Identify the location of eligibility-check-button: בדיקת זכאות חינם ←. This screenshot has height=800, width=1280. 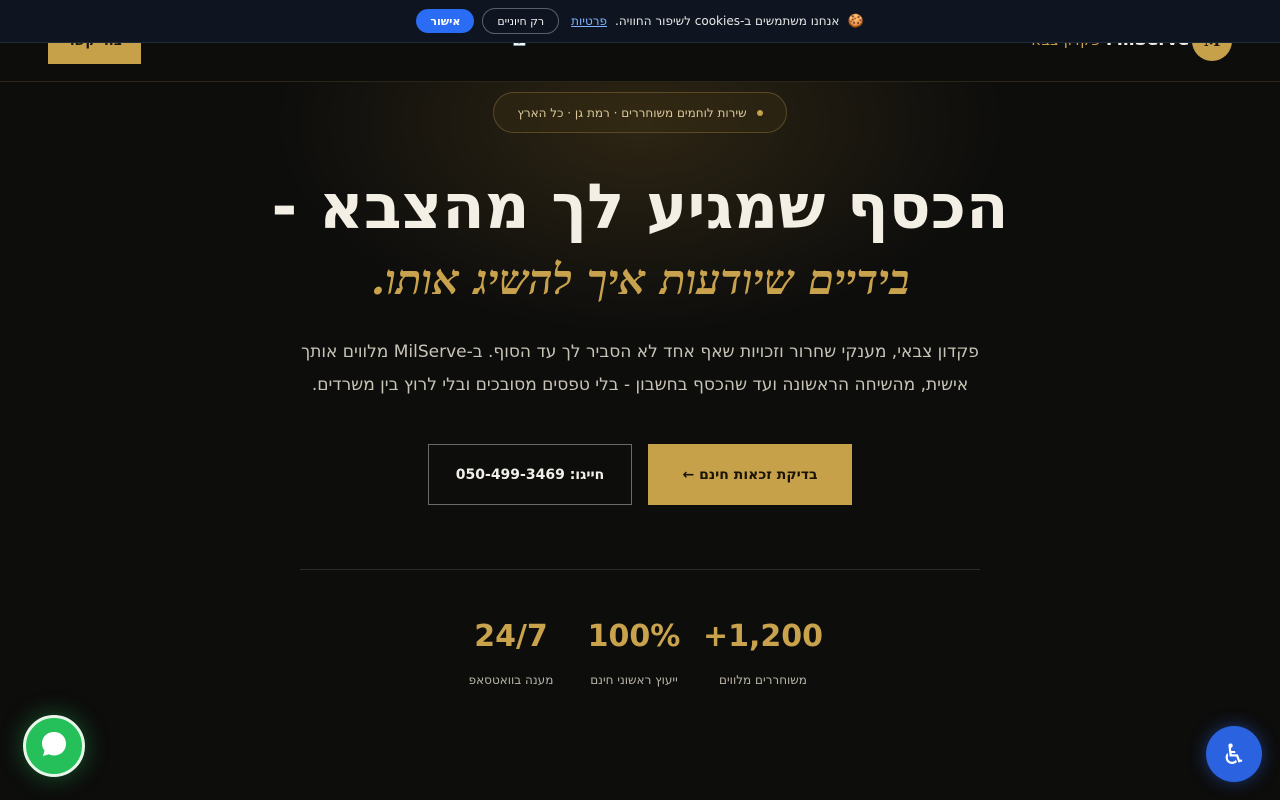
(750, 474).